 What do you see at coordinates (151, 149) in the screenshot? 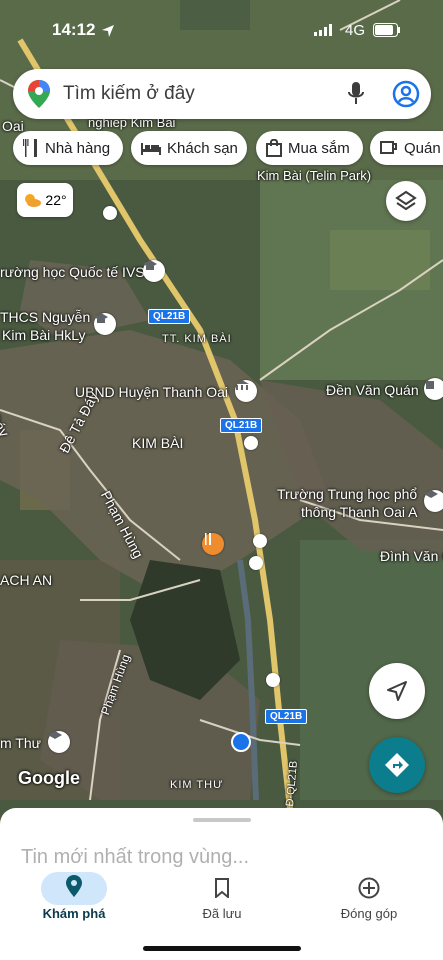
I see `bed-icon` at bounding box center [151, 149].